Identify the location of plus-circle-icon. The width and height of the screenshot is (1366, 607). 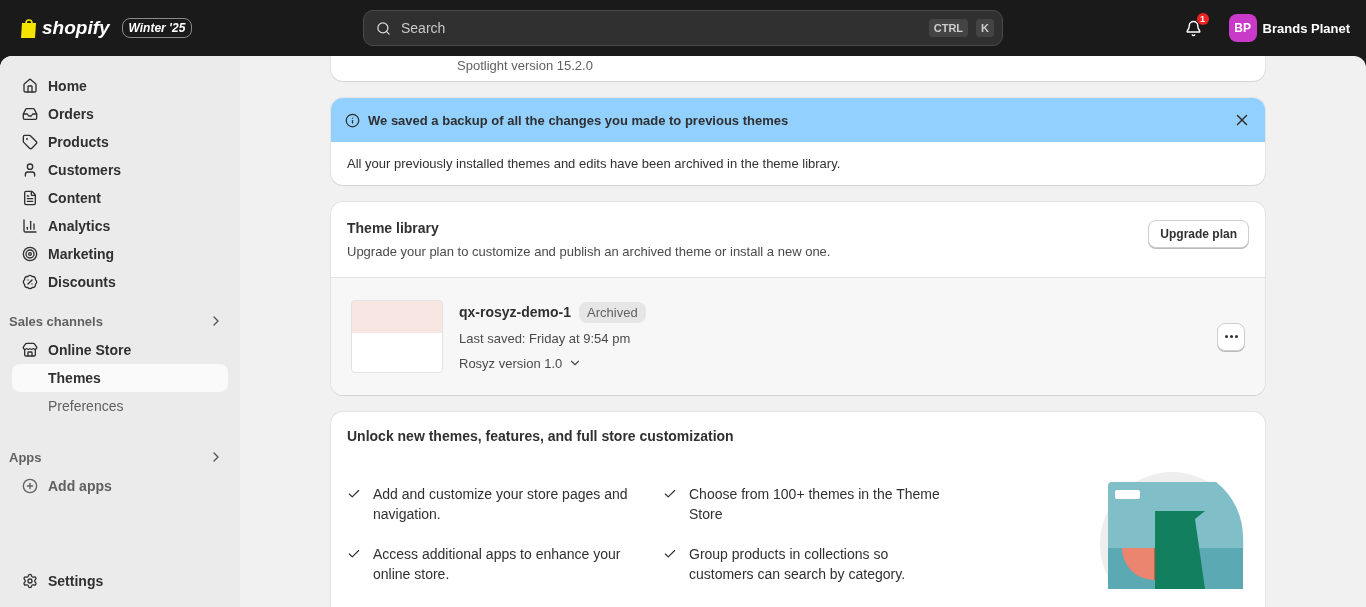
(30, 486).